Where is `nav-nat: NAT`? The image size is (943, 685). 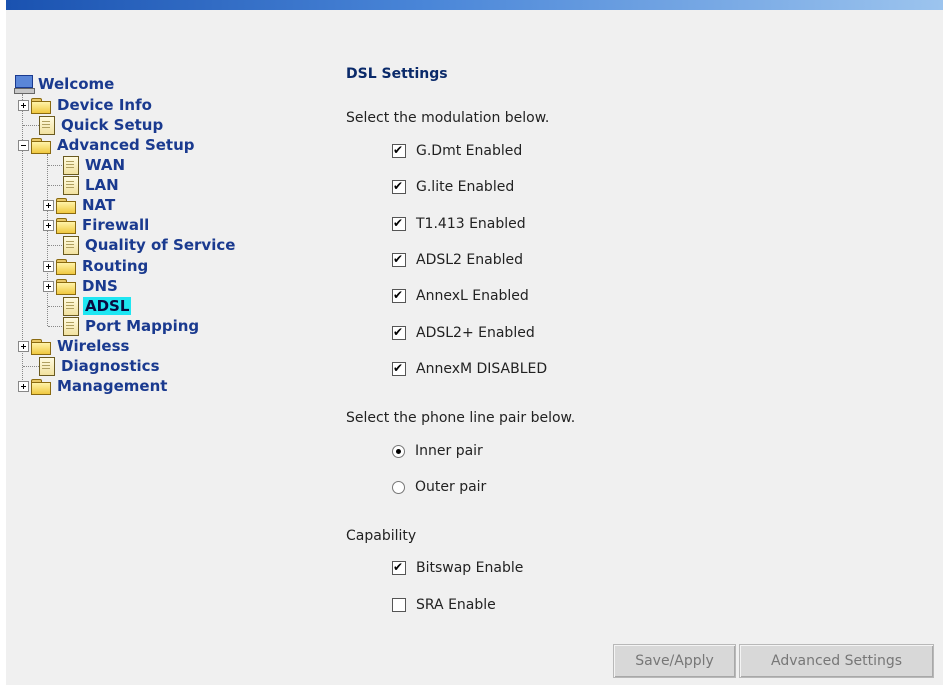
nav-nat: NAT is located at coordinates (80, 205).